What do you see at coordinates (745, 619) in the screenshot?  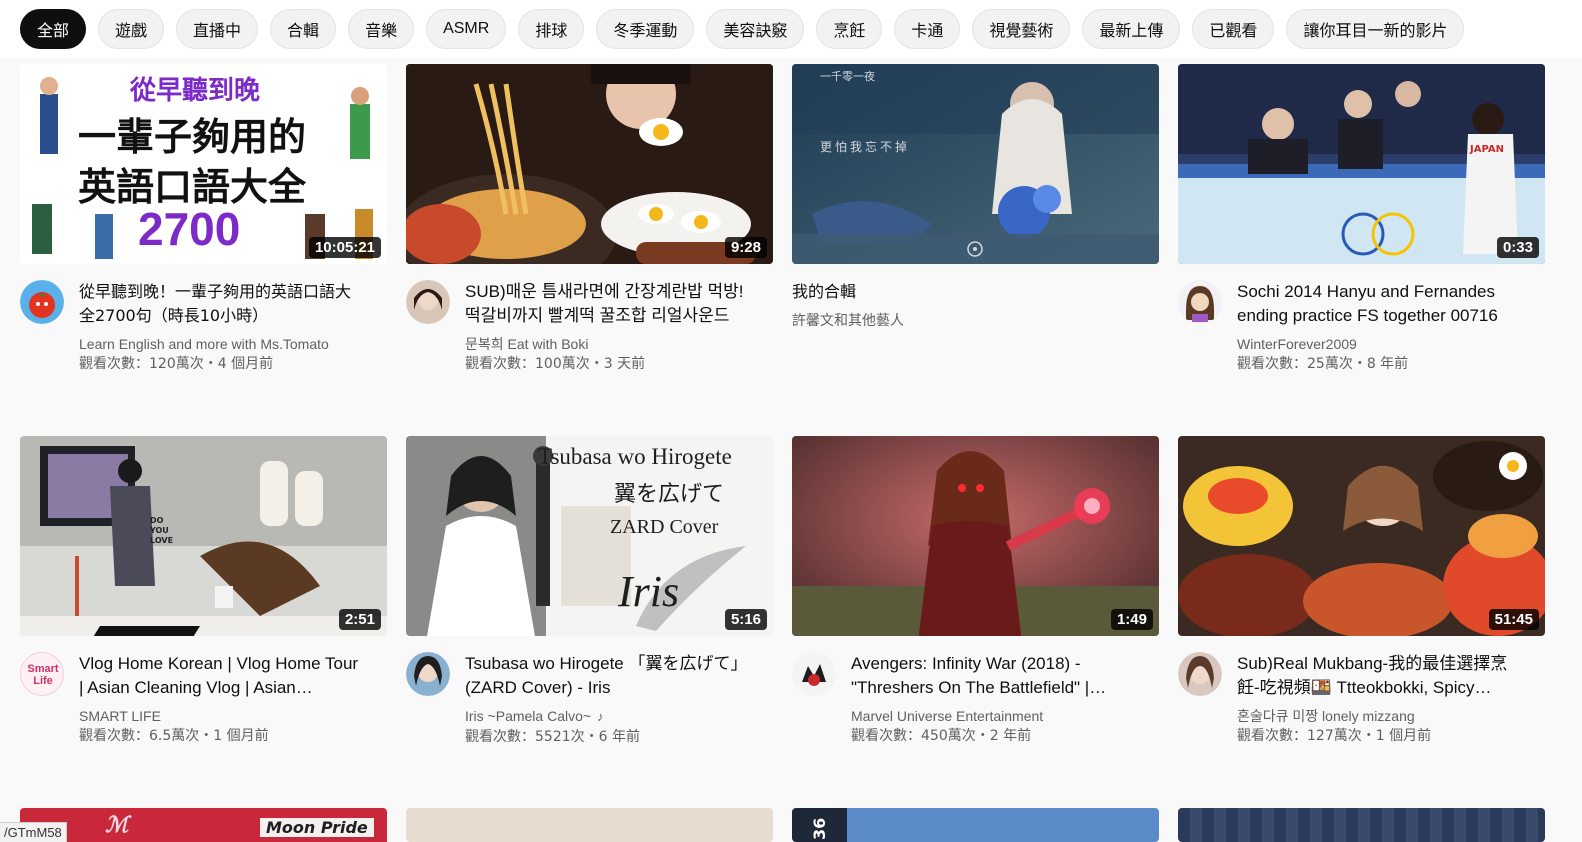 I see `duration-badge: 5:16` at bounding box center [745, 619].